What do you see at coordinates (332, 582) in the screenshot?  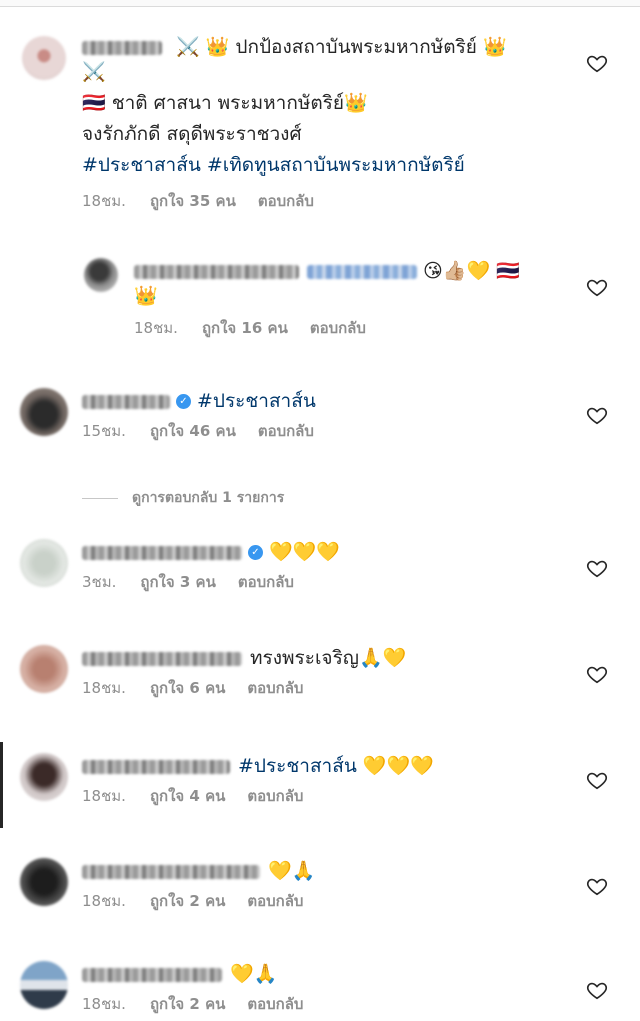 I see `comment-meta: 3ชม. ถูกใจ 3 คน ตอบกลับ` at bounding box center [332, 582].